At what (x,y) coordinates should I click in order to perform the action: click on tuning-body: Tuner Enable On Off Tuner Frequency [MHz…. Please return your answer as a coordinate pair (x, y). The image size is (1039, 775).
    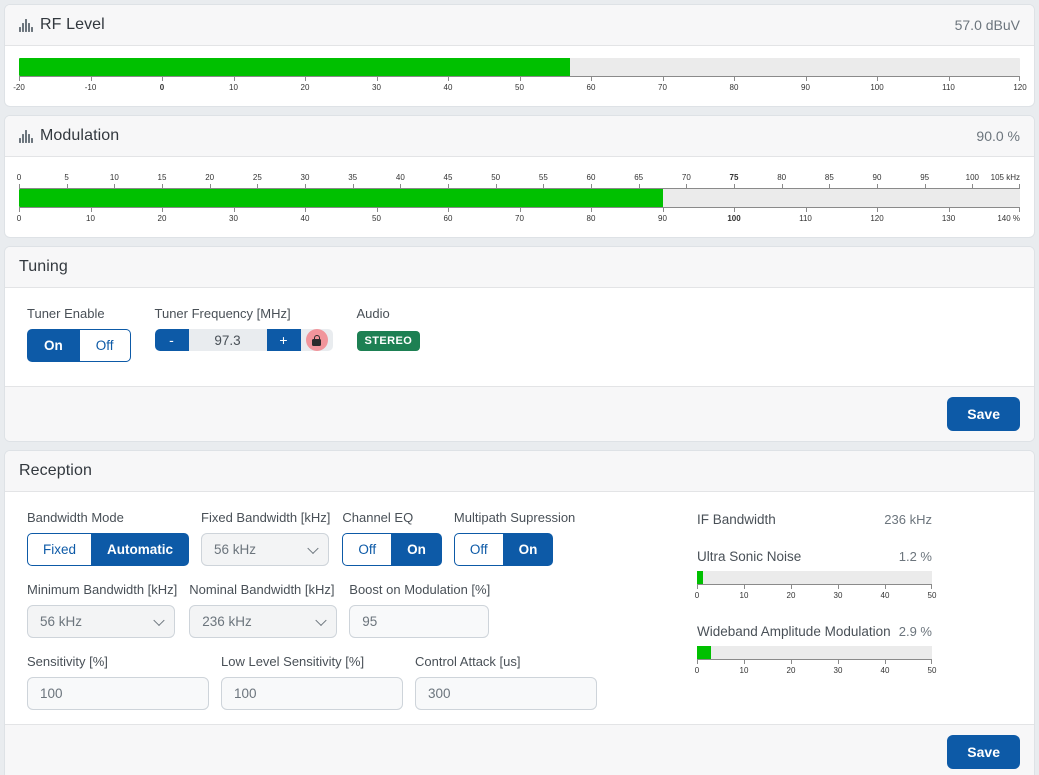
    Looking at the image, I should click on (519, 337).